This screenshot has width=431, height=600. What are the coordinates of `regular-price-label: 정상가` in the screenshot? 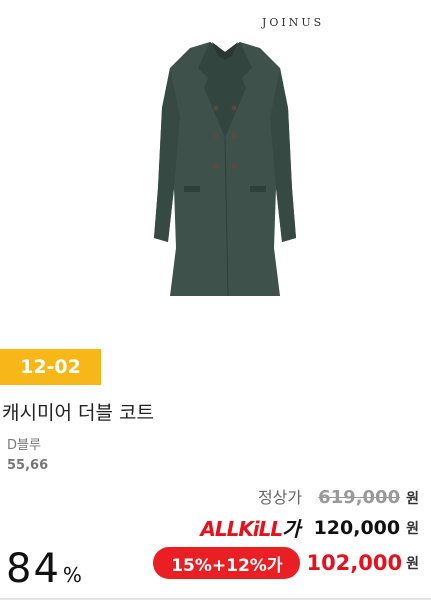 It's located at (280, 497).